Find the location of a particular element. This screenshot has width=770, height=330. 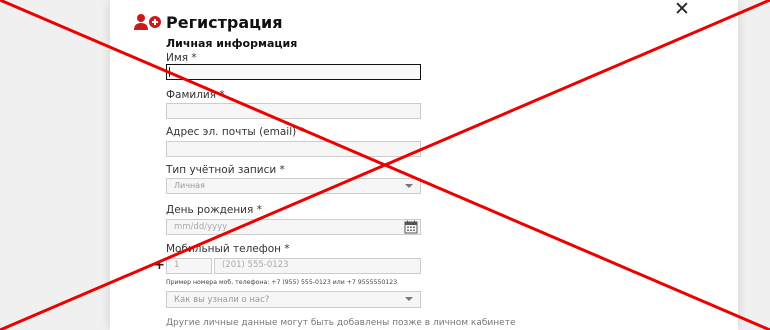

birthday-input: mm/dd/yyyy is located at coordinates (293, 227).